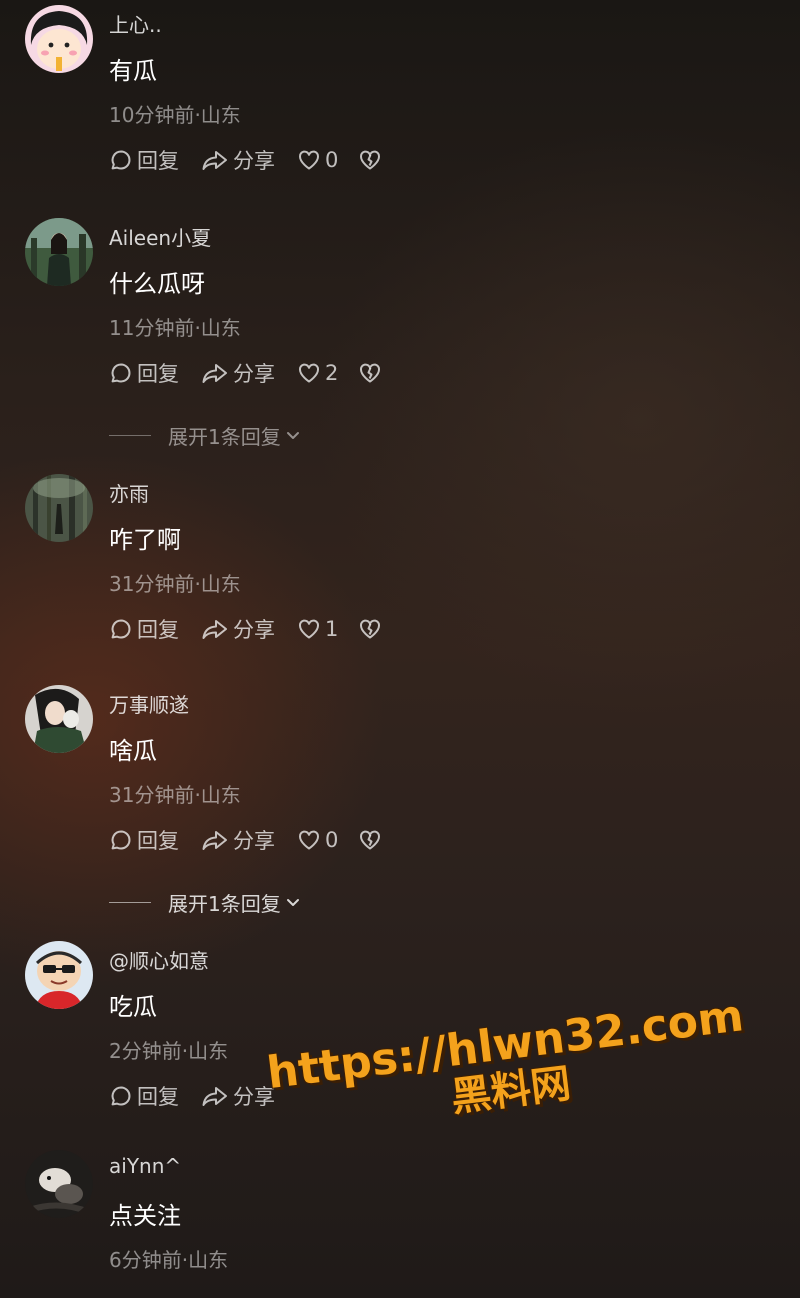 This screenshot has height=1298, width=800. What do you see at coordinates (129, 492) in the screenshot?
I see `username: 亦雨` at bounding box center [129, 492].